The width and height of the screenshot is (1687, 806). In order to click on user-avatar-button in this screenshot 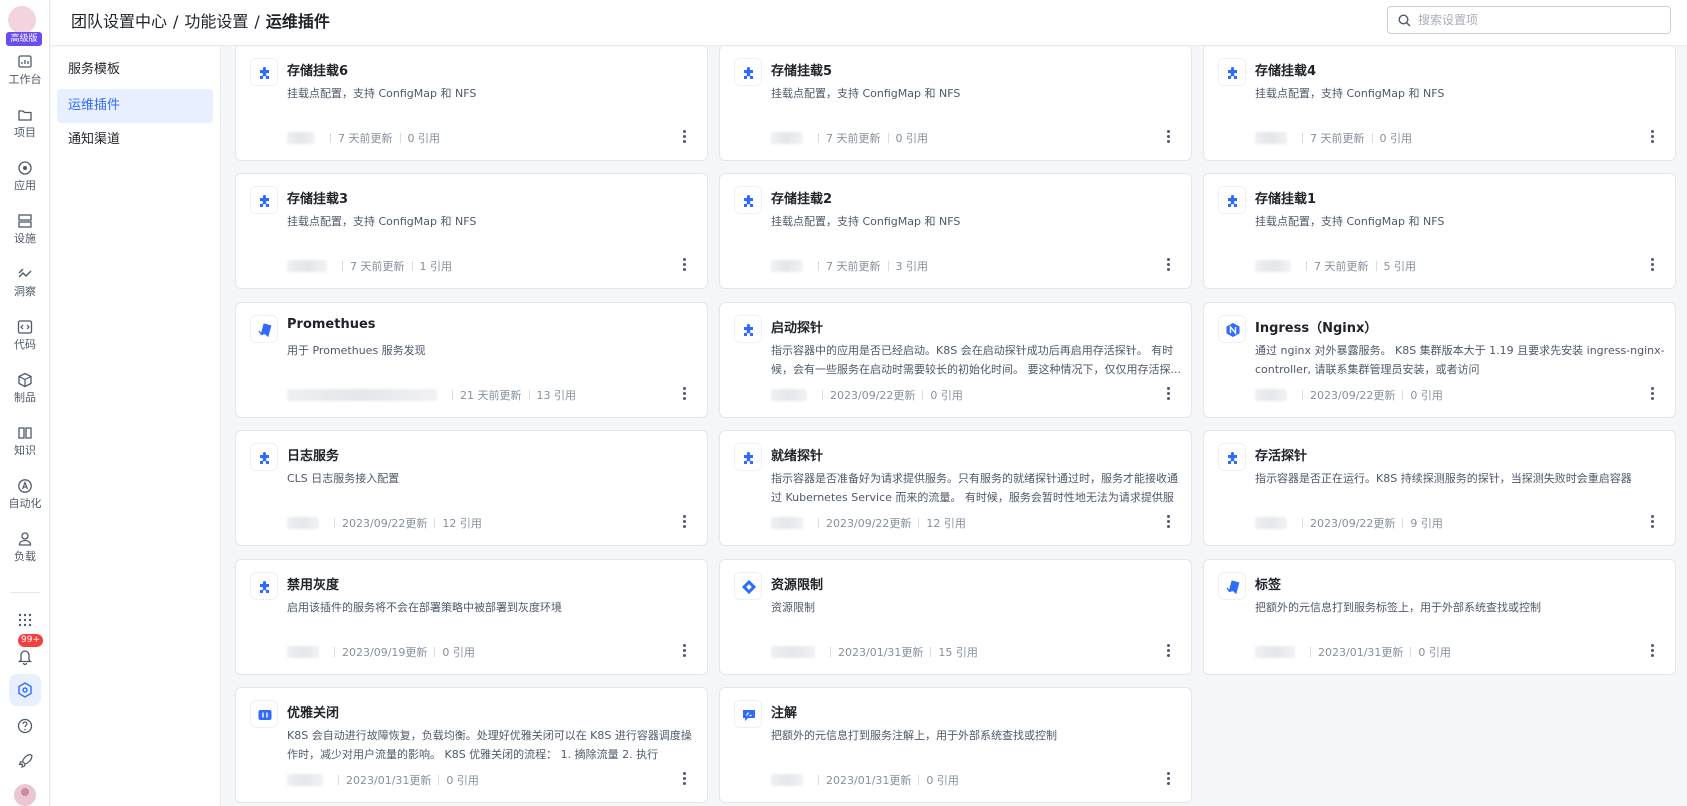, I will do `click(25, 792)`.